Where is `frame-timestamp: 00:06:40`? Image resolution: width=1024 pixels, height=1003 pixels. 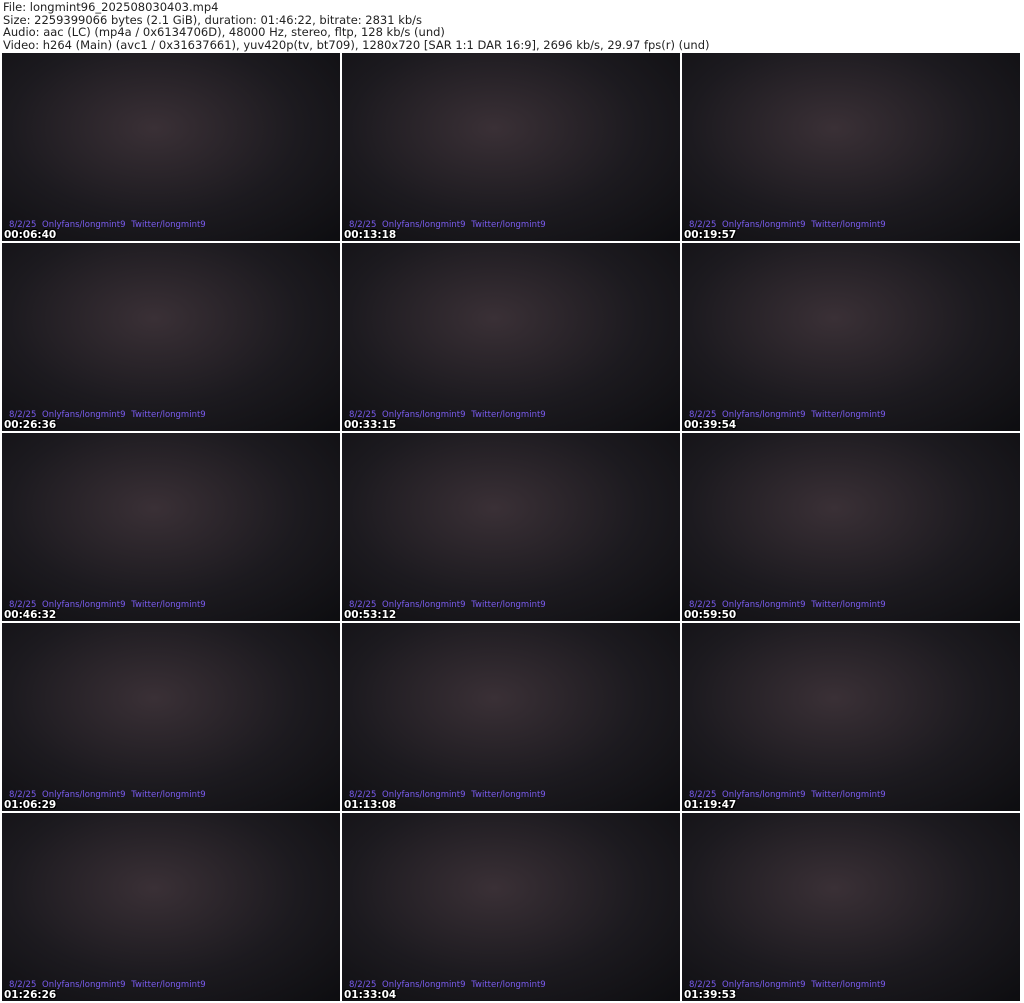
frame-timestamp: 00:06:40 is located at coordinates (30, 235).